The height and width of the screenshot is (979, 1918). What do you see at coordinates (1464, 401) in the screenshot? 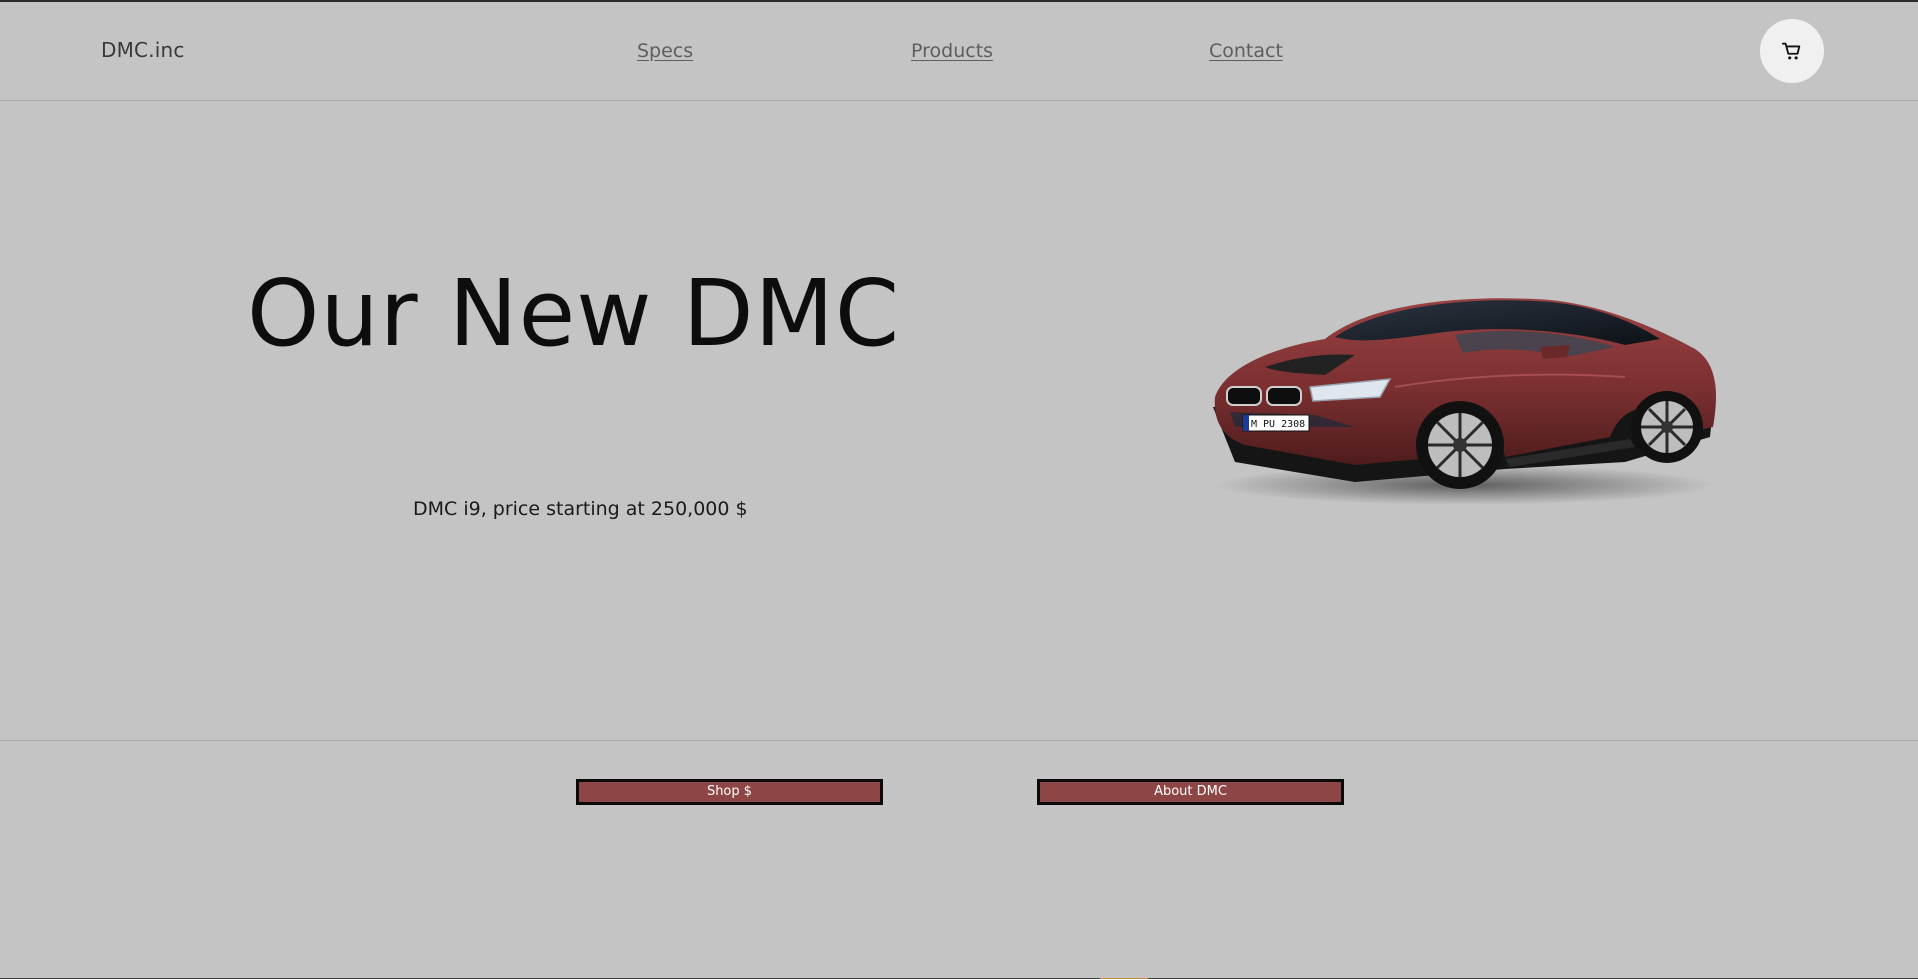
I see `car-image: M PU 2308` at bounding box center [1464, 401].